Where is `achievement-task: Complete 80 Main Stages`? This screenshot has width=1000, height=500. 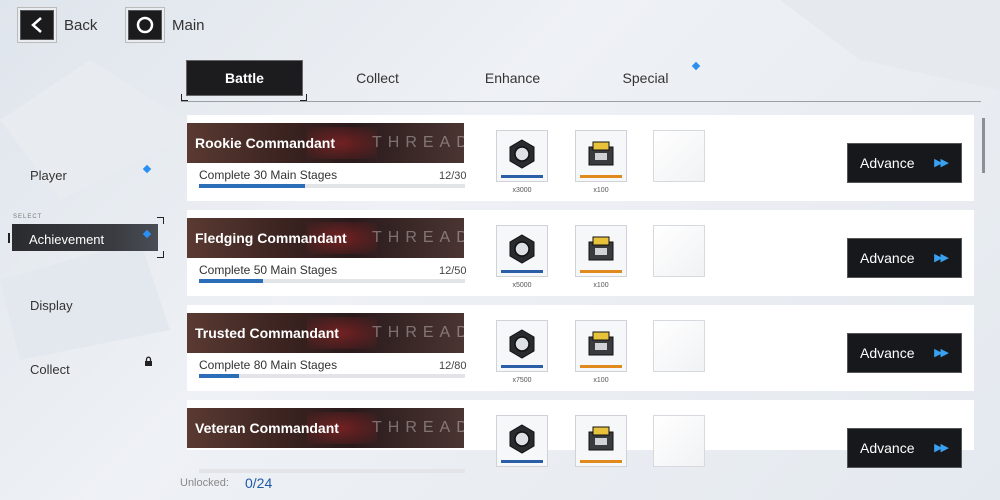
achievement-task: Complete 80 Main Stages is located at coordinates (268, 365).